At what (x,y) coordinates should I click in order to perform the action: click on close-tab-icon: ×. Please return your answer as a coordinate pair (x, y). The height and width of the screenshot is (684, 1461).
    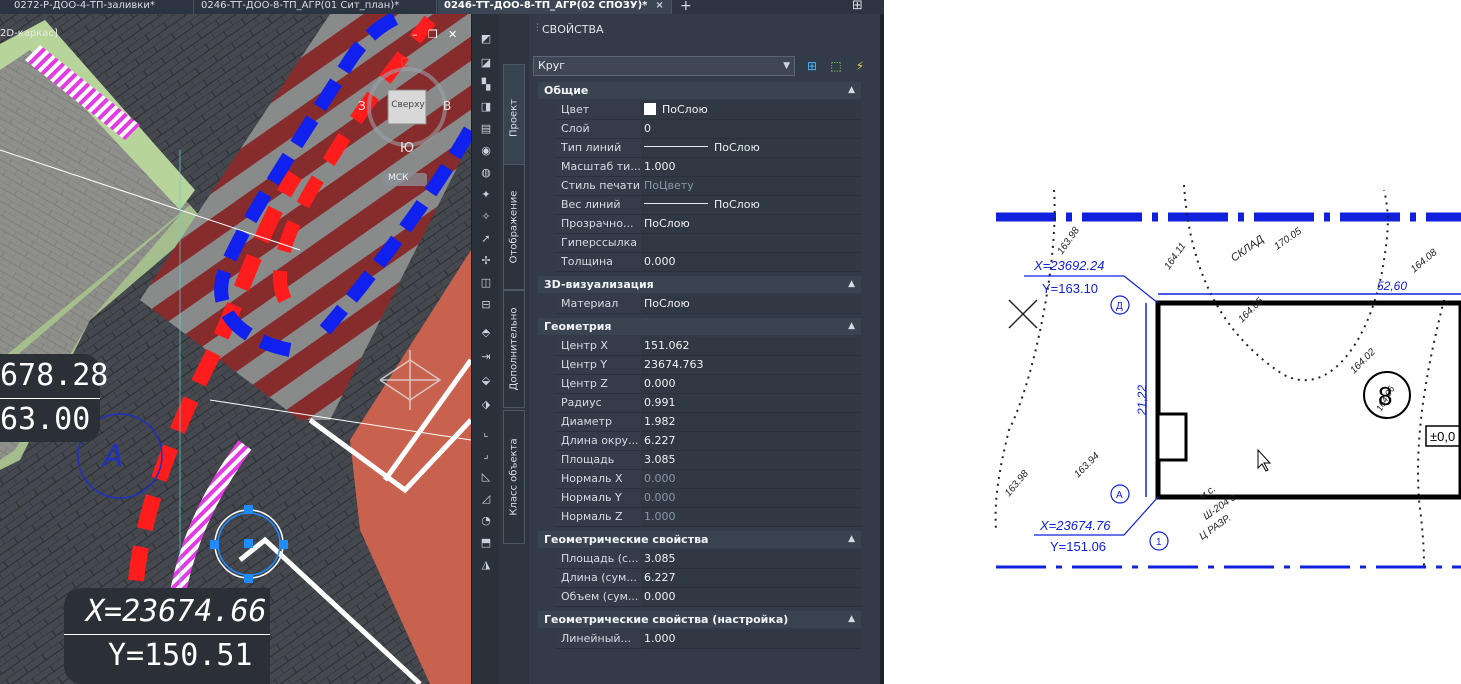
    Looking at the image, I should click on (659, 5).